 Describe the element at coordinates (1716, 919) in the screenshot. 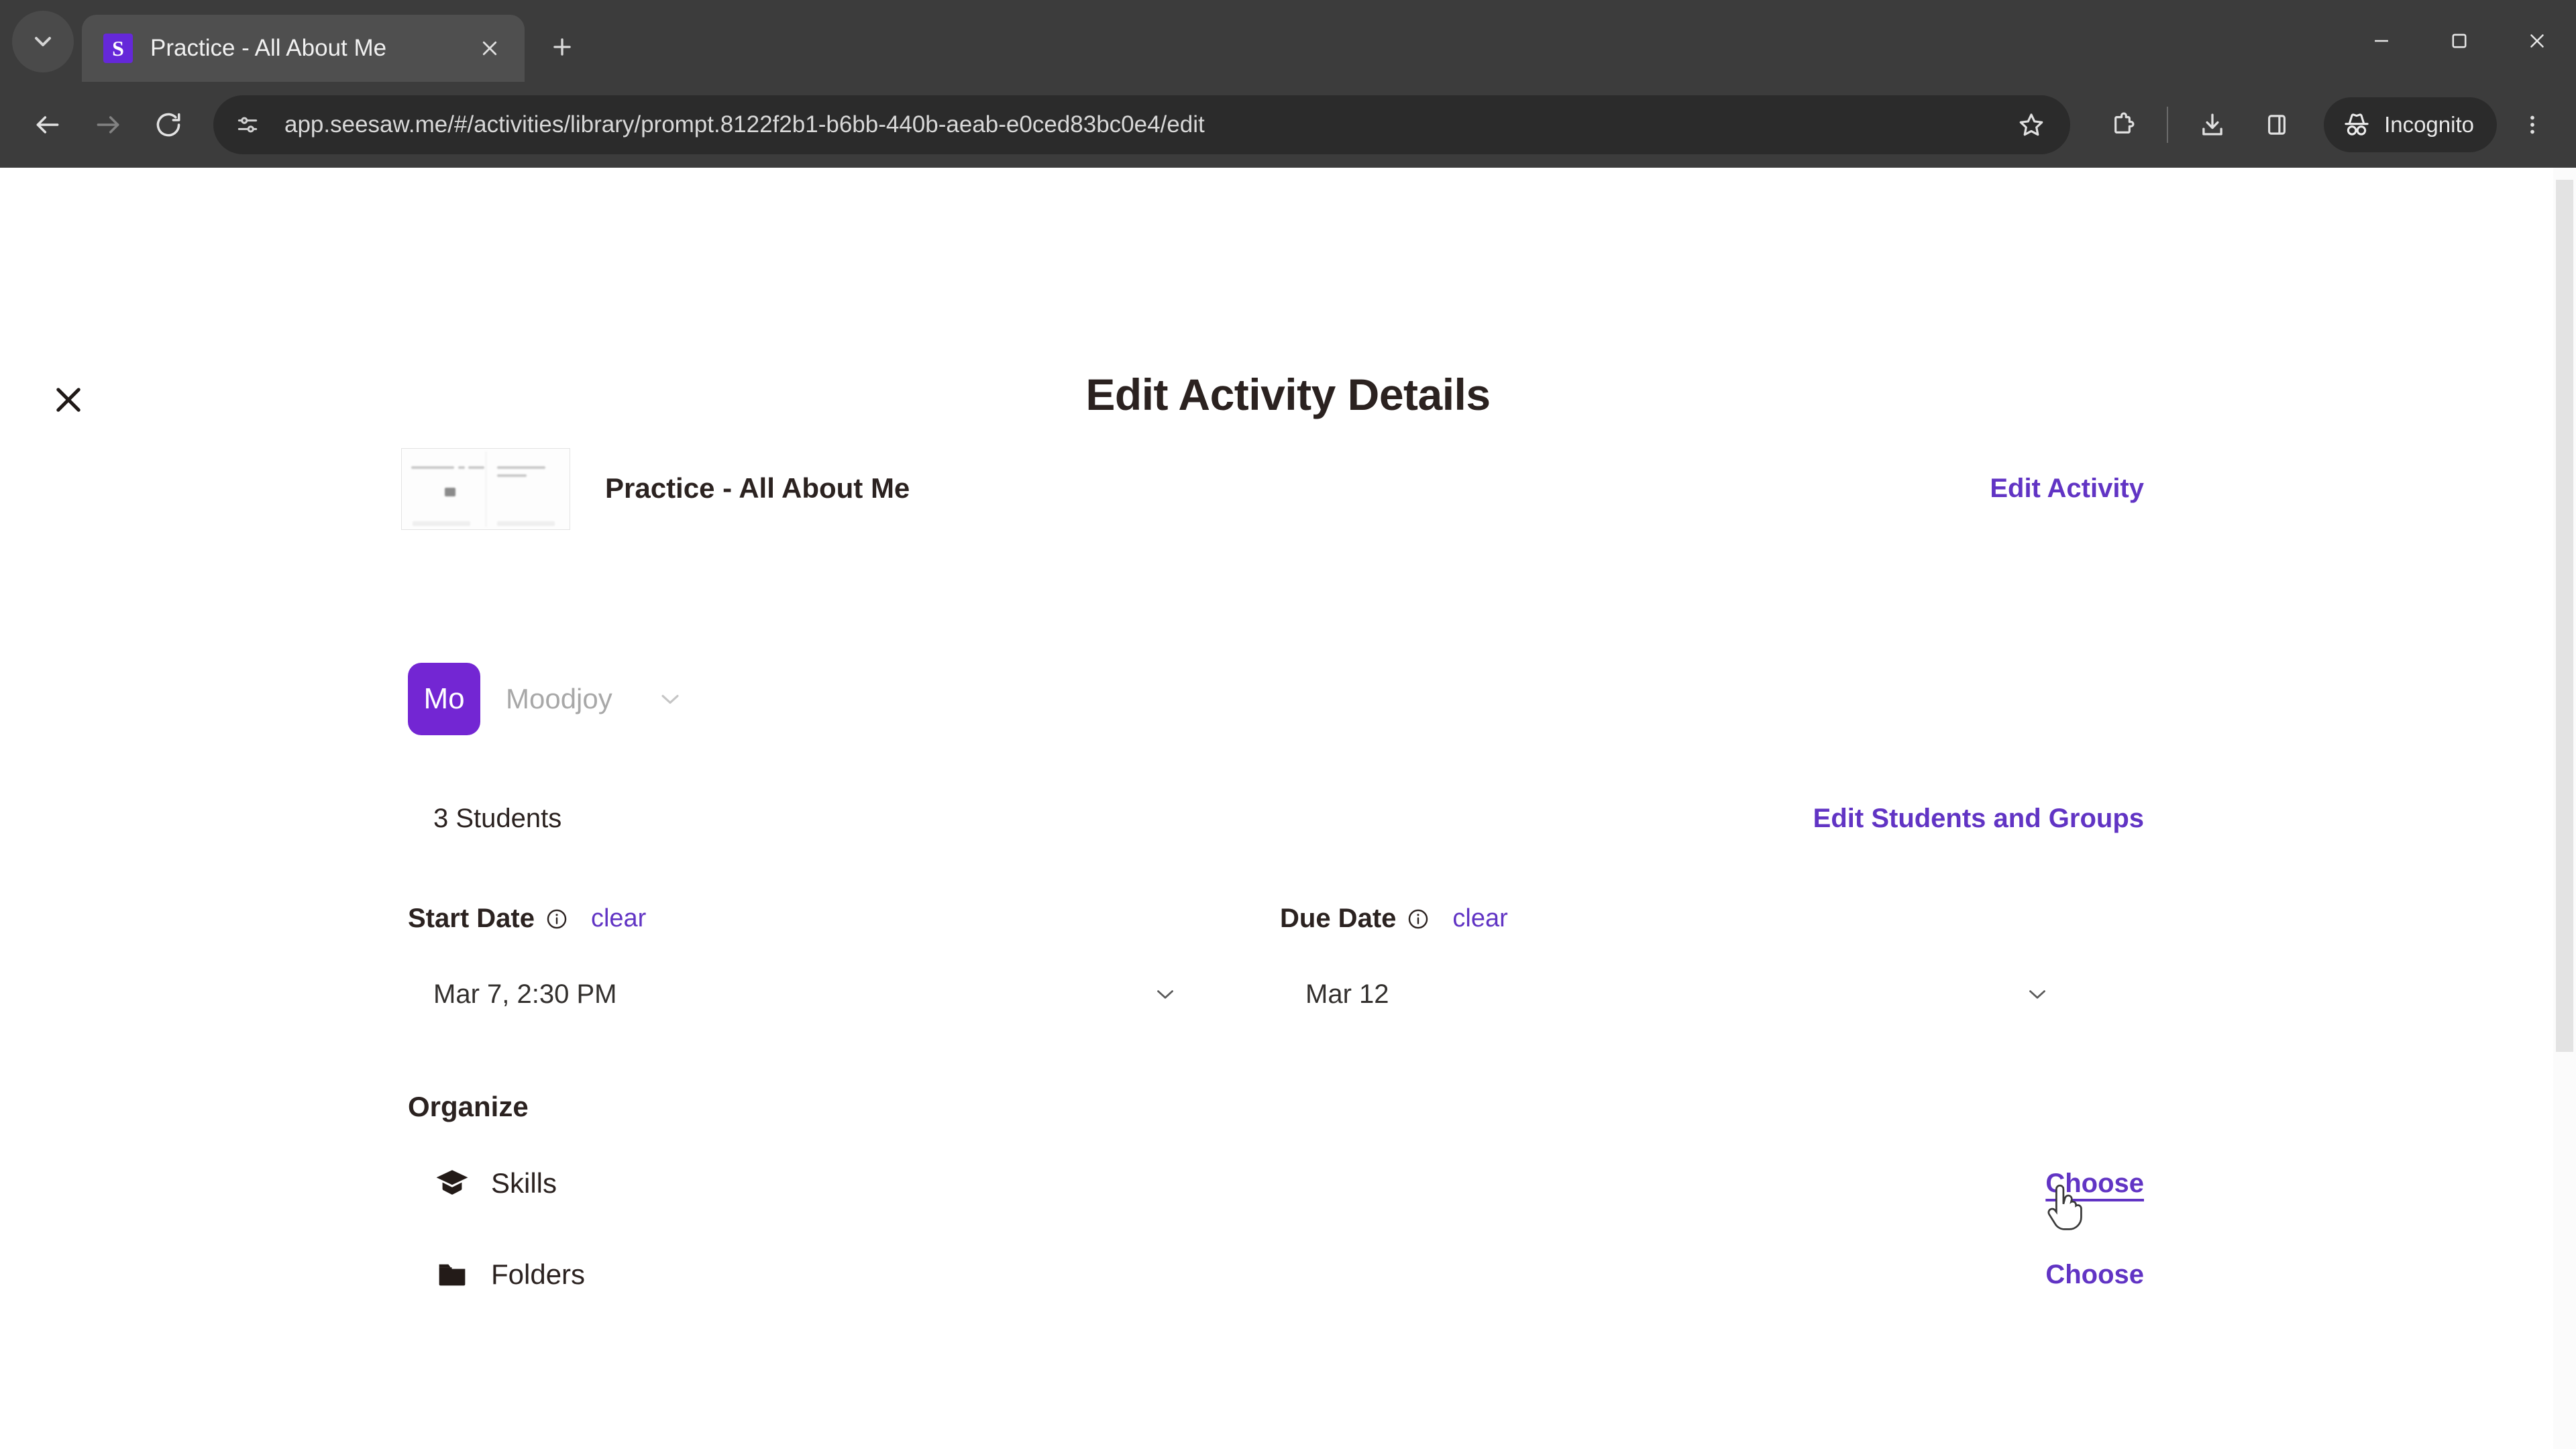

I see `due-date-header: Due Date clear` at that location.